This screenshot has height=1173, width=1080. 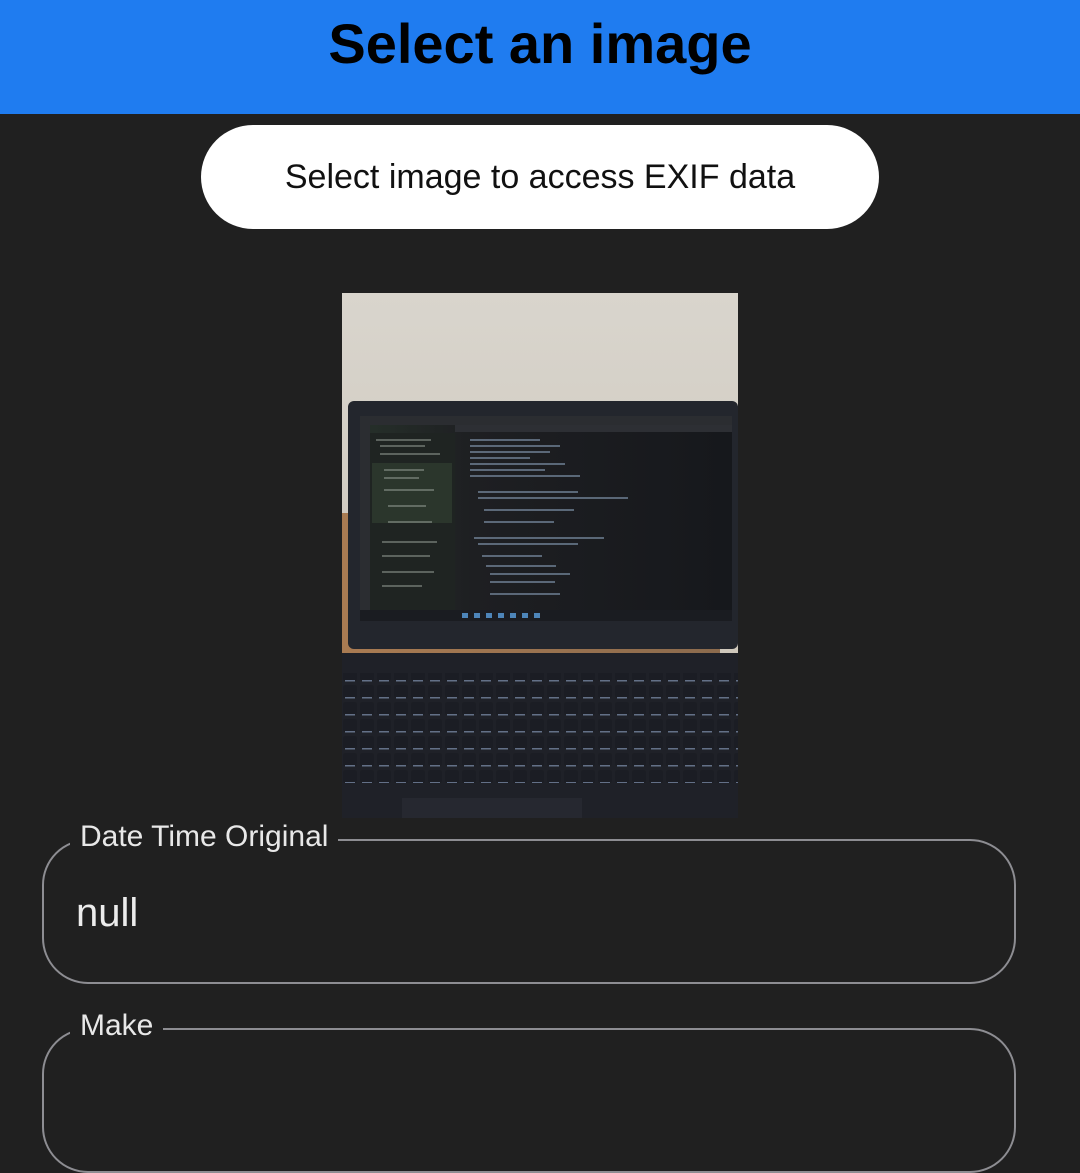 What do you see at coordinates (529, 1089) in the screenshot?
I see `make-field: Make` at bounding box center [529, 1089].